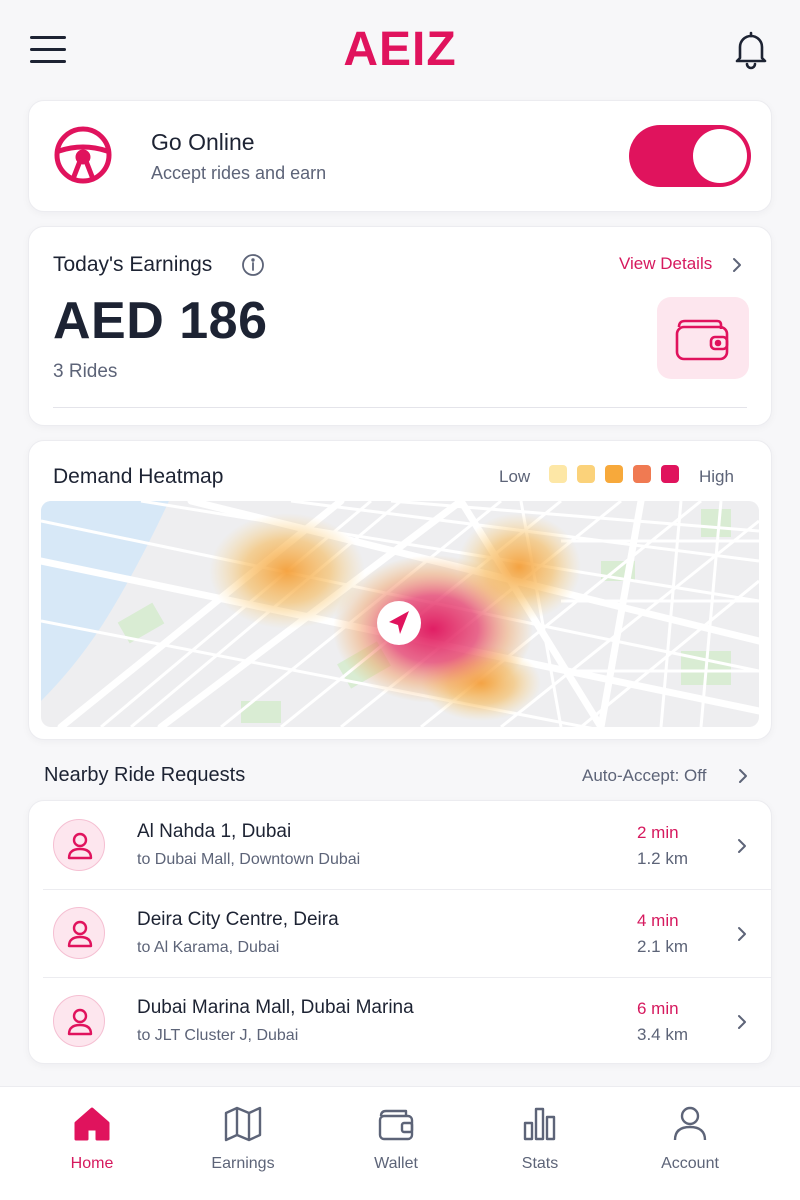 This screenshot has height=1200, width=800. What do you see at coordinates (138, 476) in the screenshot?
I see `heatmap-title: Demand Heatmap` at bounding box center [138, 476].